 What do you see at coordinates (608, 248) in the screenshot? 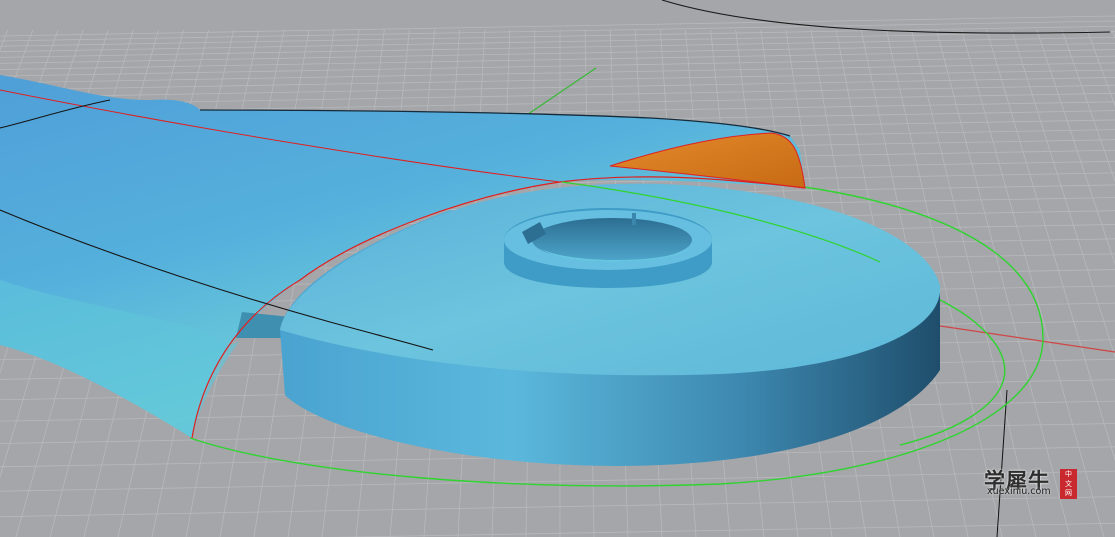
I see `center-boss` at bounding box center [608, 248].